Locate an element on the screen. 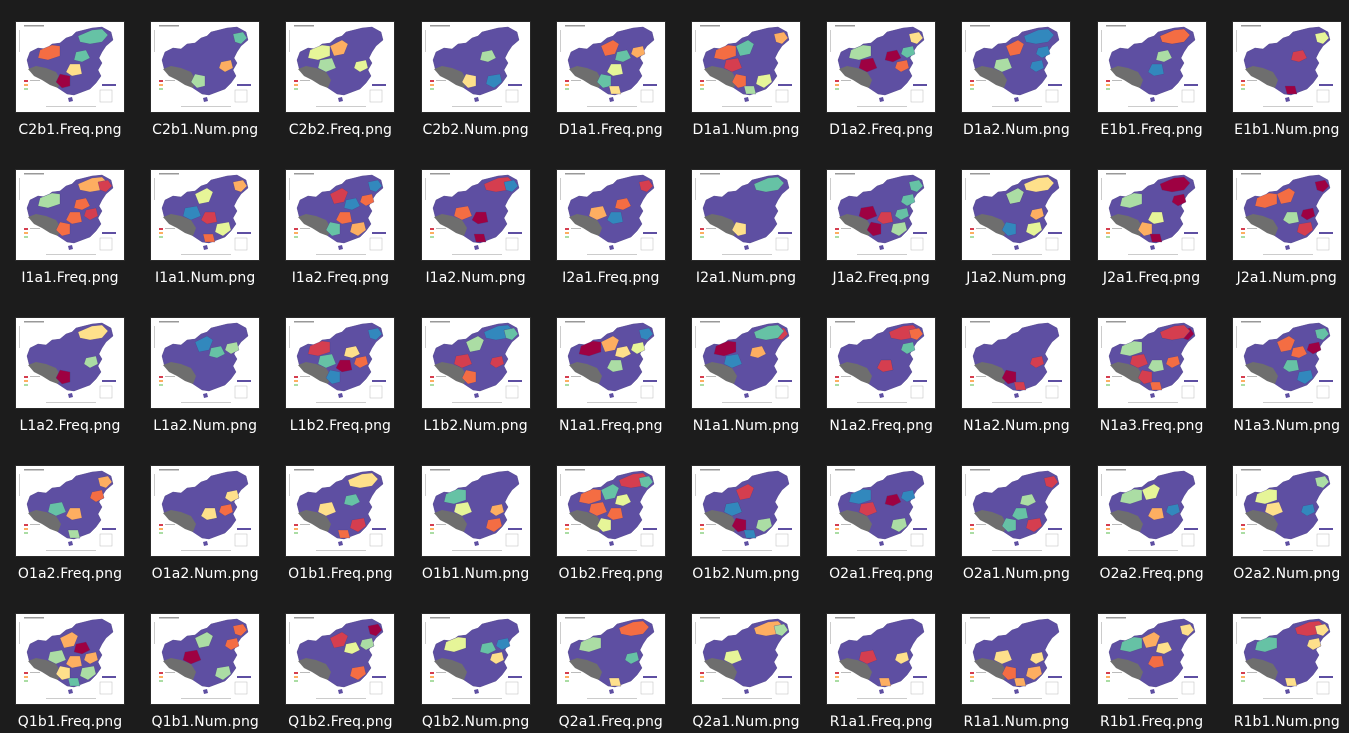 This screenshot has width=1349, height=733. file-item: O2a1.Freq.png is located at coordinates (881, 514).